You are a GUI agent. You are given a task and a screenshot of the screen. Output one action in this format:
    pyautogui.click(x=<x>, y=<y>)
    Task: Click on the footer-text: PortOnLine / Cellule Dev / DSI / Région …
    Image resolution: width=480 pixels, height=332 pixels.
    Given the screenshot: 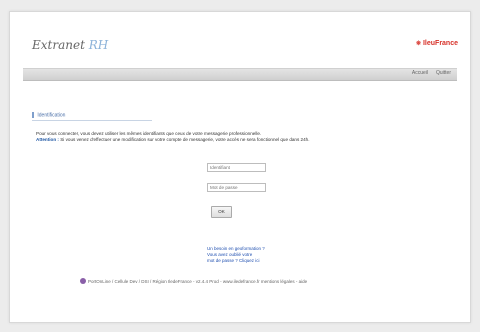 What is the action you would take?
    pyautogui.click(x=198, y=281)
    